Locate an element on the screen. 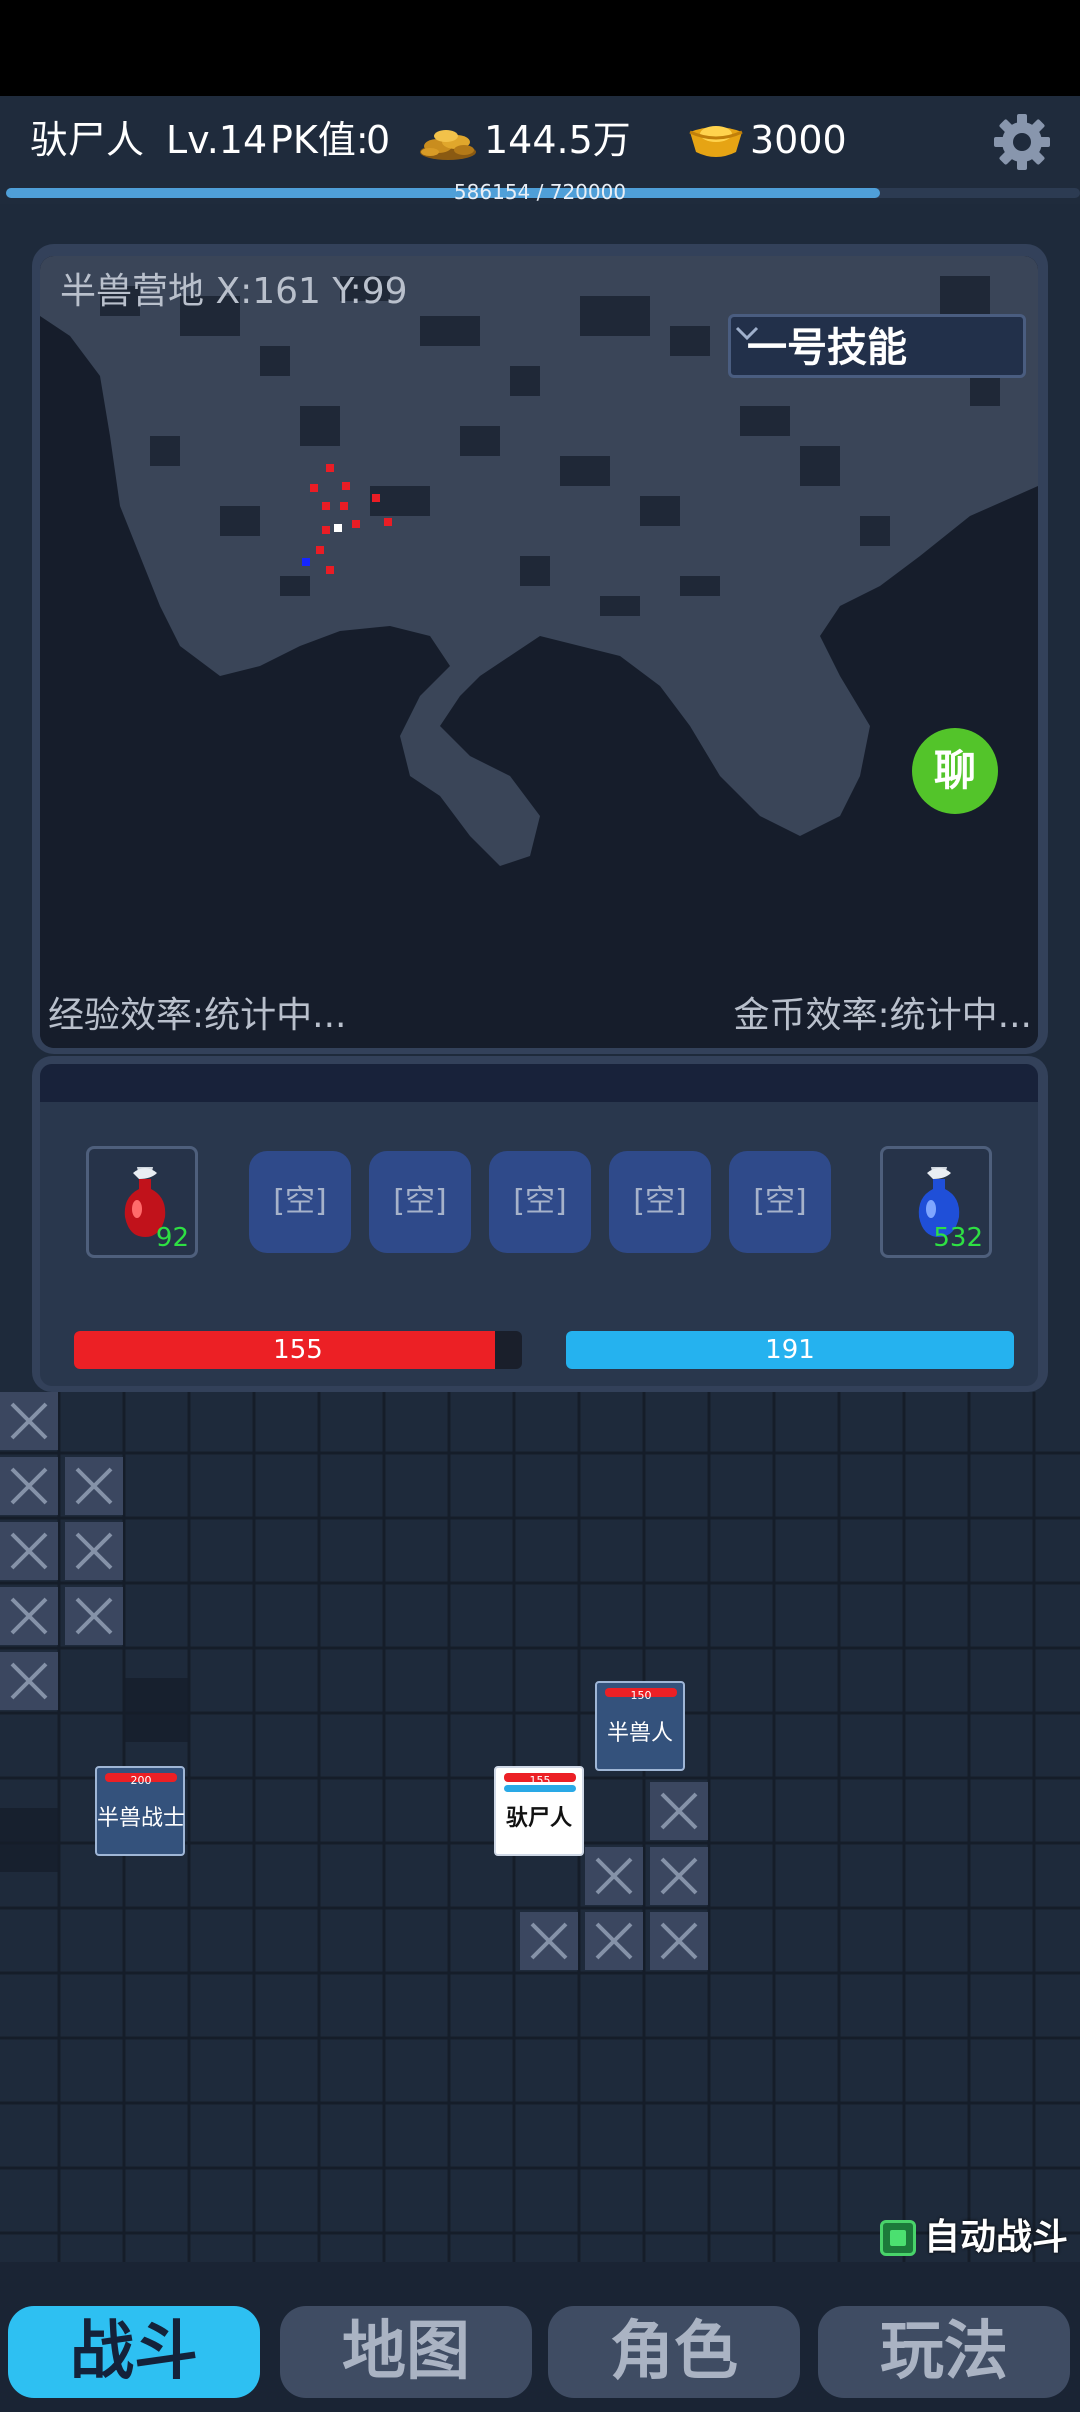  auto-battle-checkbox is located at coordinates (898, 2238).